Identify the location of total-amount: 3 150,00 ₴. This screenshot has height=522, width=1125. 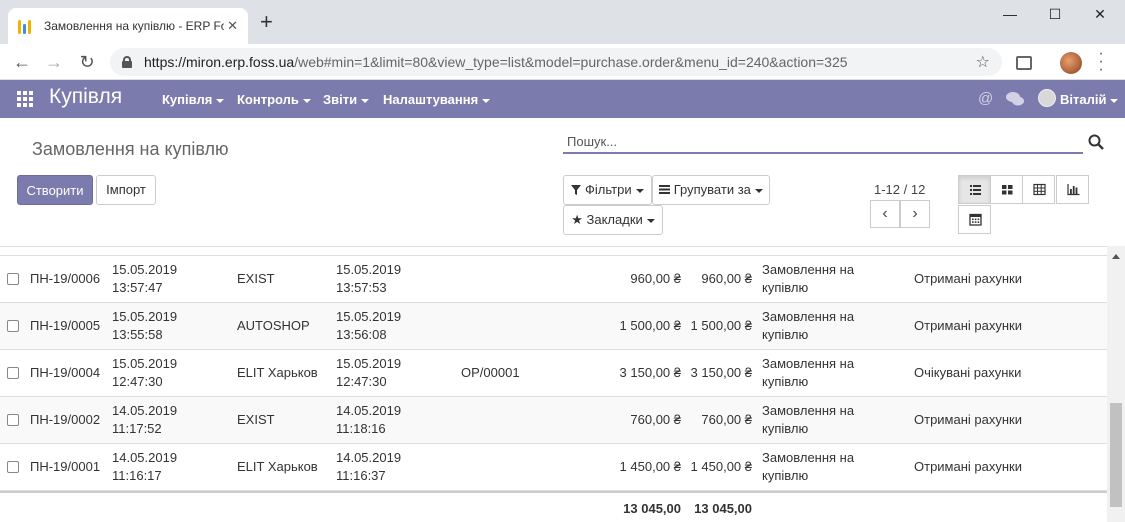
(721, 372).